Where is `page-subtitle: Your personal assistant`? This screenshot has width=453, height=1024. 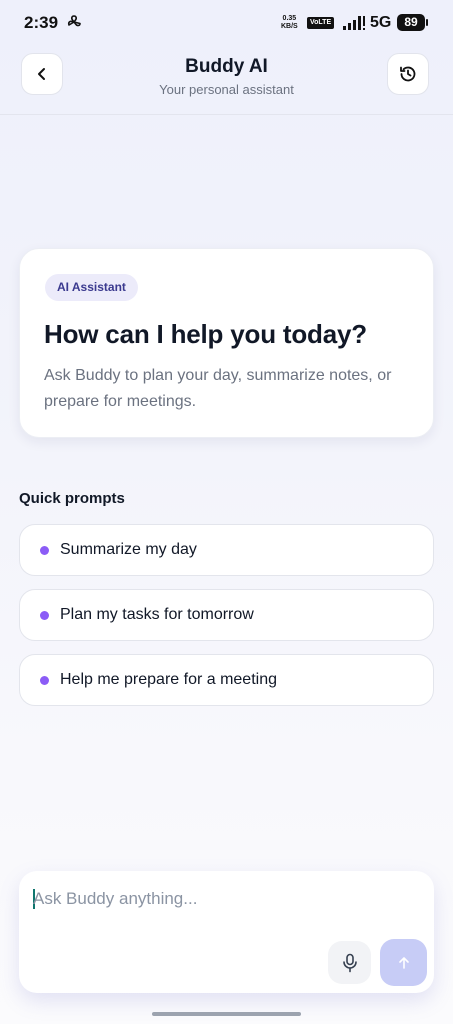
page-subtitle: Your personal assistant is located at coordinates (226, 89).